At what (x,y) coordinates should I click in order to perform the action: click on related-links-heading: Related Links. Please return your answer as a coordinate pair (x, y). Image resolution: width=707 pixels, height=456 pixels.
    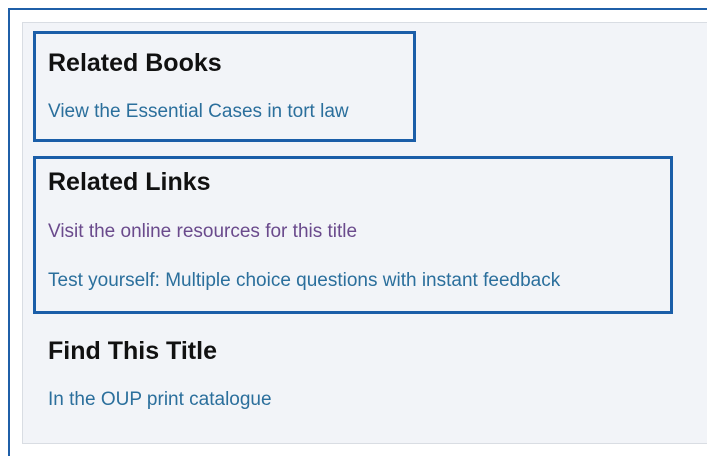
    Looking at the image, I should click on (129, 182).